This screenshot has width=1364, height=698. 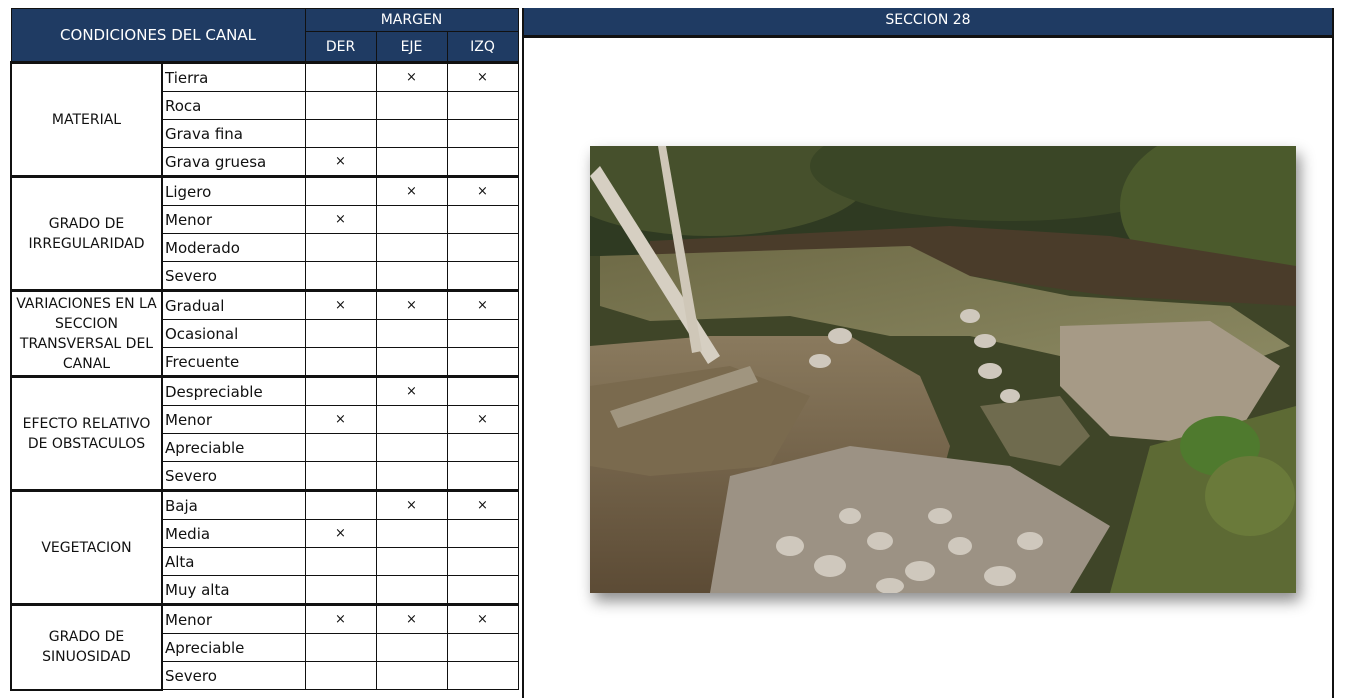 What do you see at coordinates (233, 333) in the screenshot?
I see `option-label: Ocasional` at bounding box center [233, 333].